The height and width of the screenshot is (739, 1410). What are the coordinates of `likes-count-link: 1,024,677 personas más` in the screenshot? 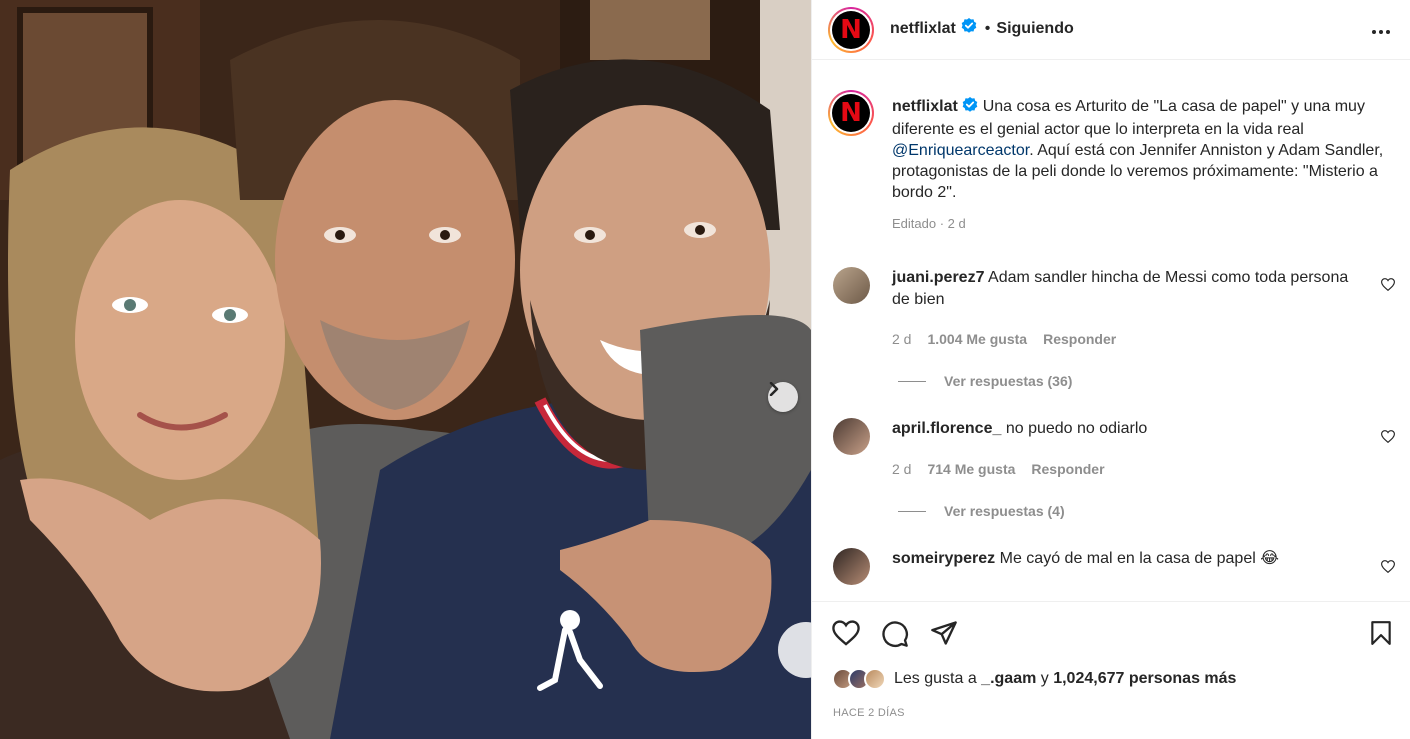 It's located at (1144, 679).